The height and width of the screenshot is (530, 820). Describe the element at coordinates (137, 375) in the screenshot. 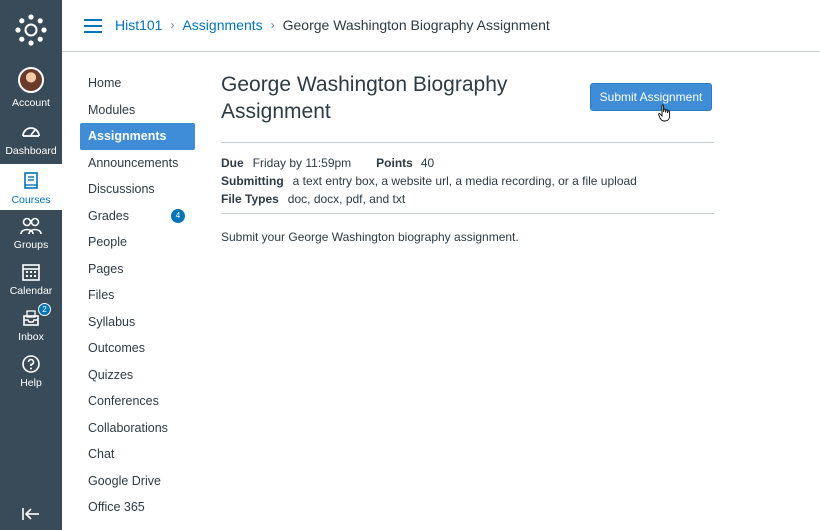

I see `course-nav-quizzes: Quizzes` at that location.